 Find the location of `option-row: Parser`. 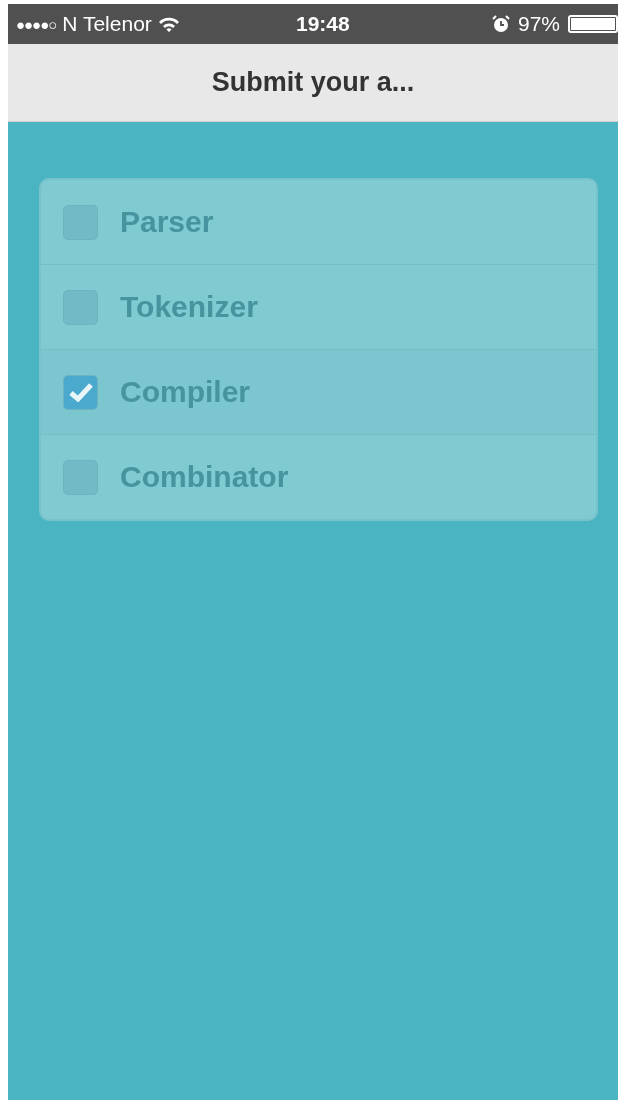

option-row: Parser is located at coordinates (318, 222).